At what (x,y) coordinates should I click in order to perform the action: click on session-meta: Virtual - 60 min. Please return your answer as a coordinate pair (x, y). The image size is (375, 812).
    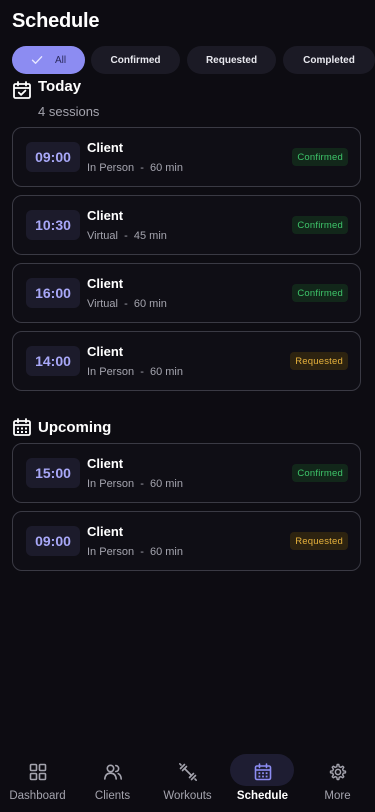
    Looking at the image, I should click on (127, 304).